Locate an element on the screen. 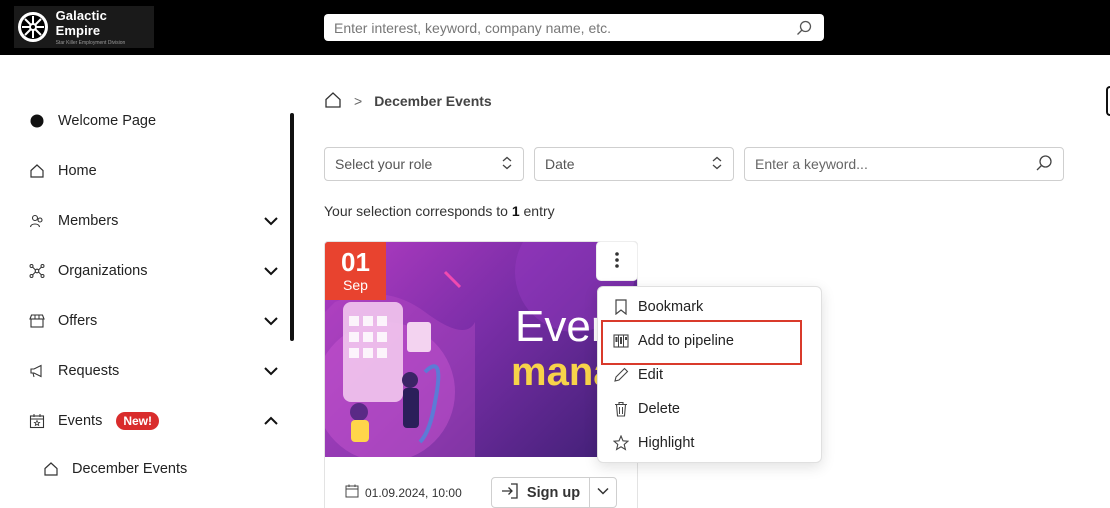 The width and height of the screenshot is (1110, 508). keyword-search is located at coordinates (904, 164).